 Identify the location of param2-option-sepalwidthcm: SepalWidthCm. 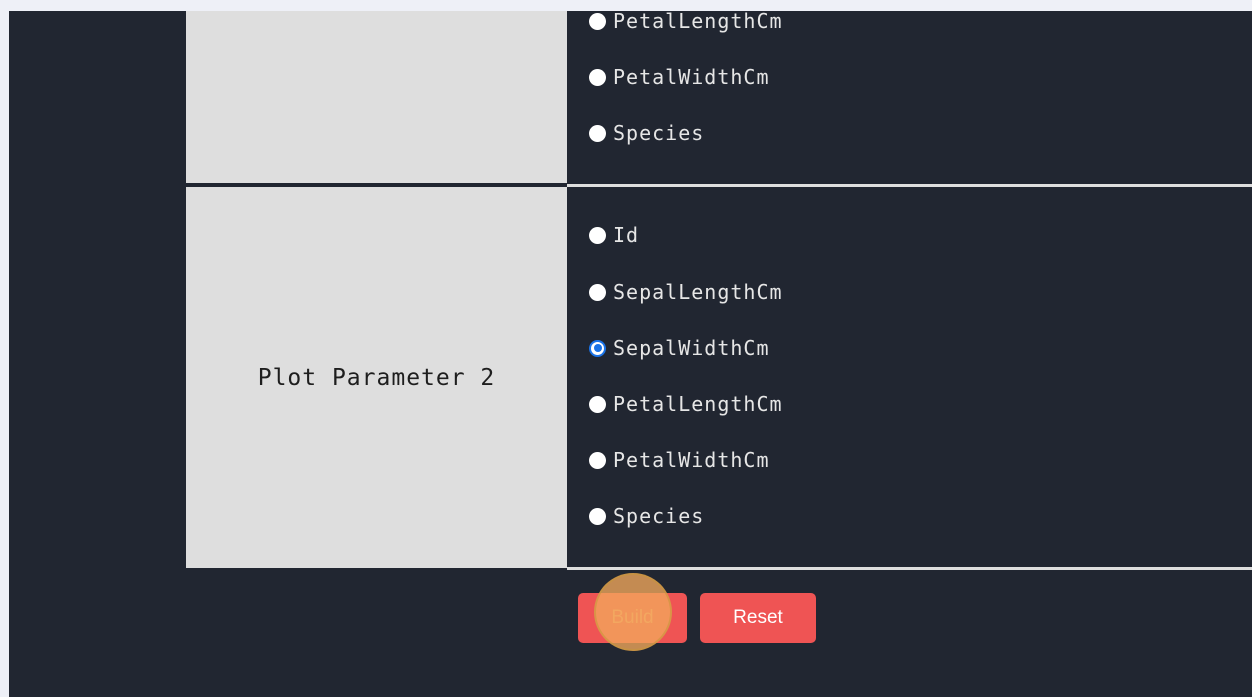
(679, 348).